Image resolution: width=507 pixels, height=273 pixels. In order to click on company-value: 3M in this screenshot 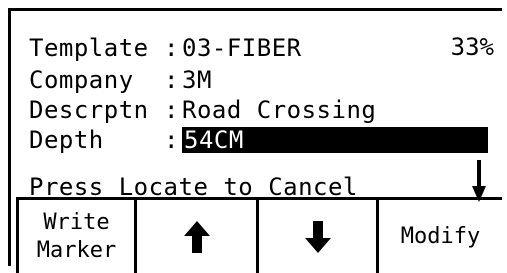, I will do `click(197, 80)`.